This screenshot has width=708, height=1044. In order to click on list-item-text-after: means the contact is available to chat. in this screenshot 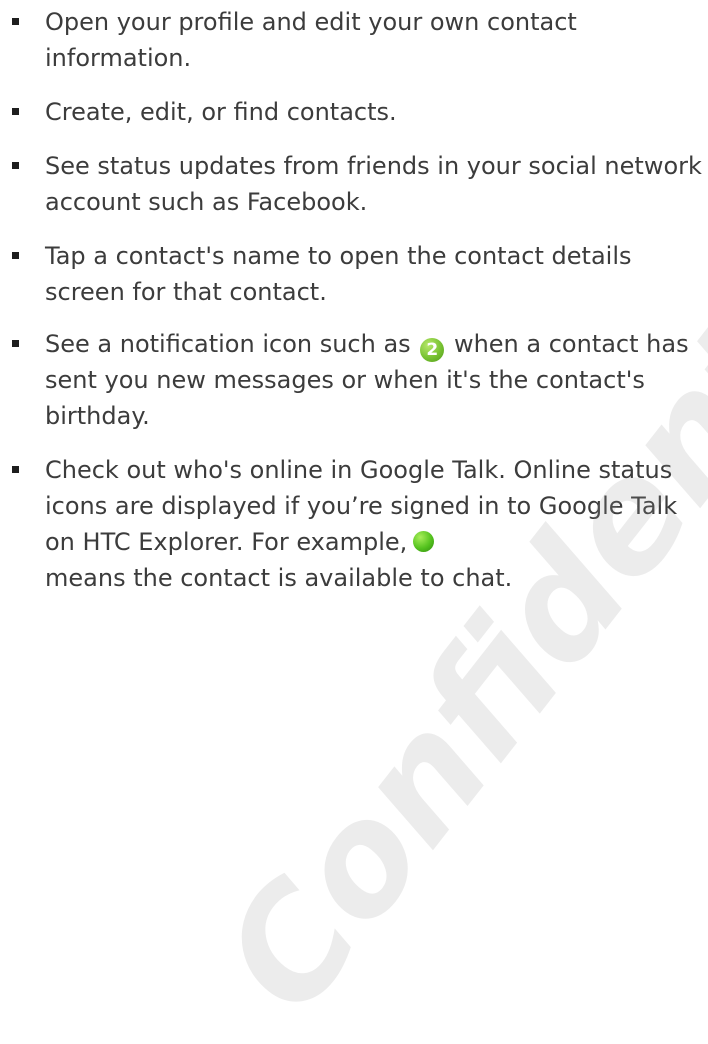, I will do `click(279, 578)`.